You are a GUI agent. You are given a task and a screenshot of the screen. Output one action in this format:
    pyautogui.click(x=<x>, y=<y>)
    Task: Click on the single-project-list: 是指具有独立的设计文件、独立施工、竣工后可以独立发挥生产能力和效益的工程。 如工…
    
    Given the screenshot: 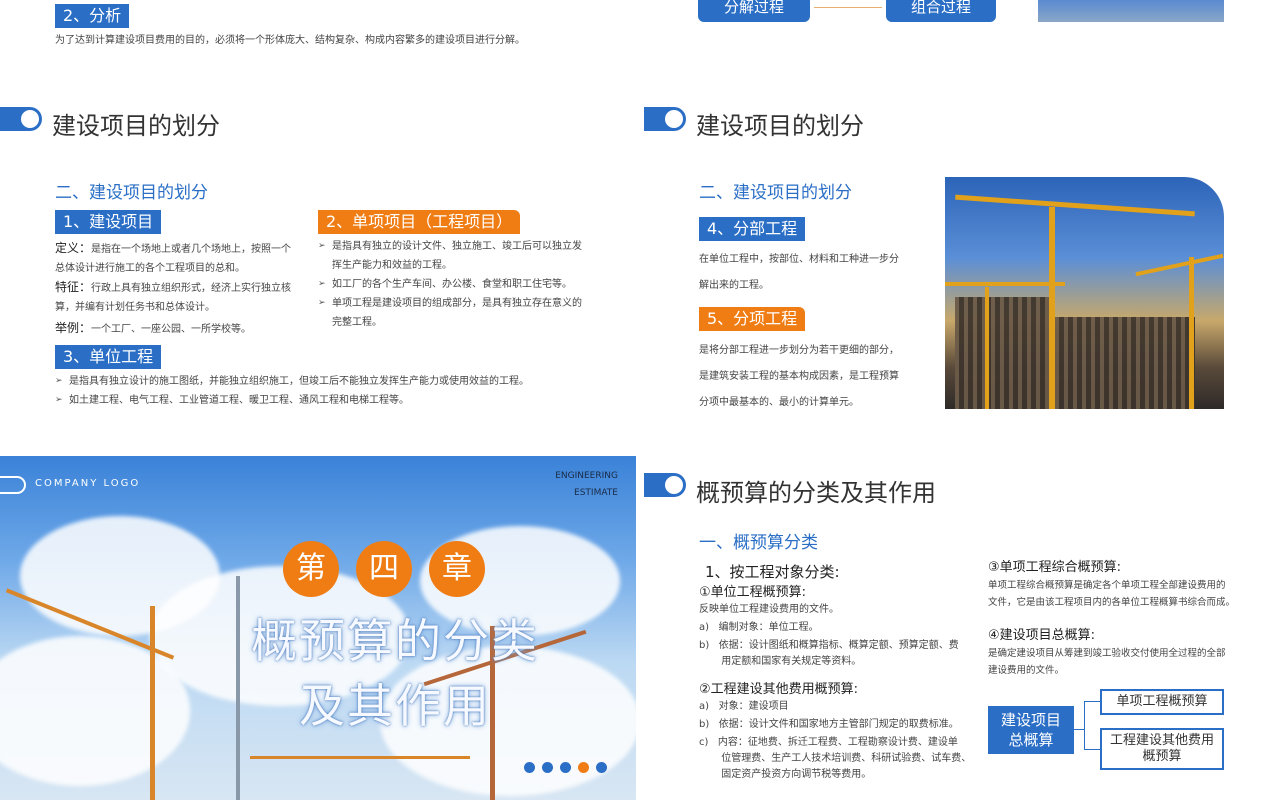 What is the action you would take?
    pyautogui.click(x=452, y=284)
    